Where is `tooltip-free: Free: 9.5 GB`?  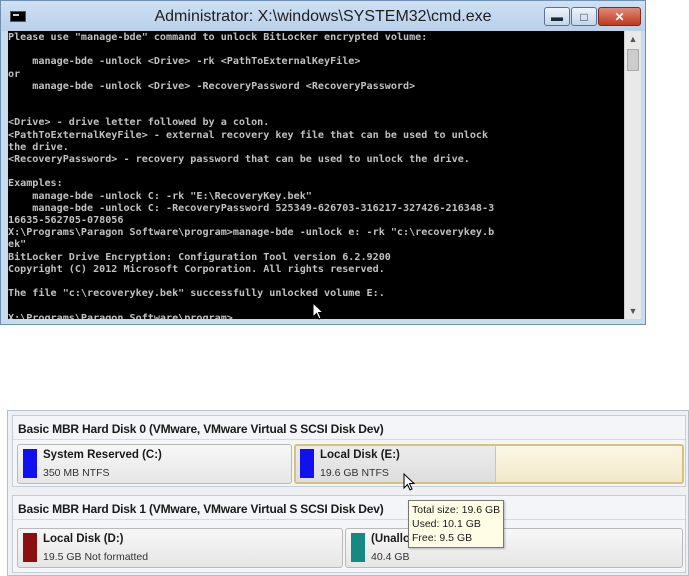 tooltip-free: Free: 9.5 GB is located at coordinates (442, 538).